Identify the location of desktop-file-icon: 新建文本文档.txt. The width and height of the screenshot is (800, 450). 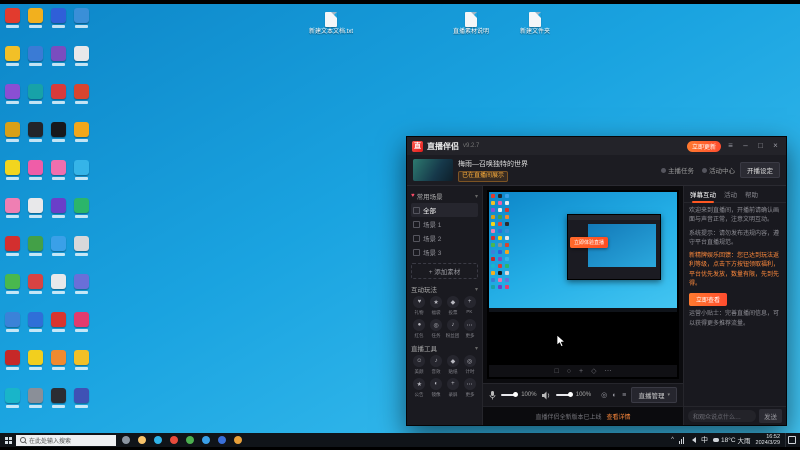
(331, 24).